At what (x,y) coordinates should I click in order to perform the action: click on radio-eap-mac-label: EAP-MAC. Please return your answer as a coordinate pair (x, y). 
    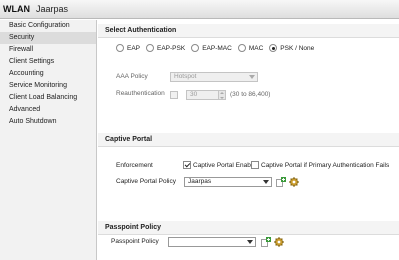
    Looking at the image, I should click on (217, 48).